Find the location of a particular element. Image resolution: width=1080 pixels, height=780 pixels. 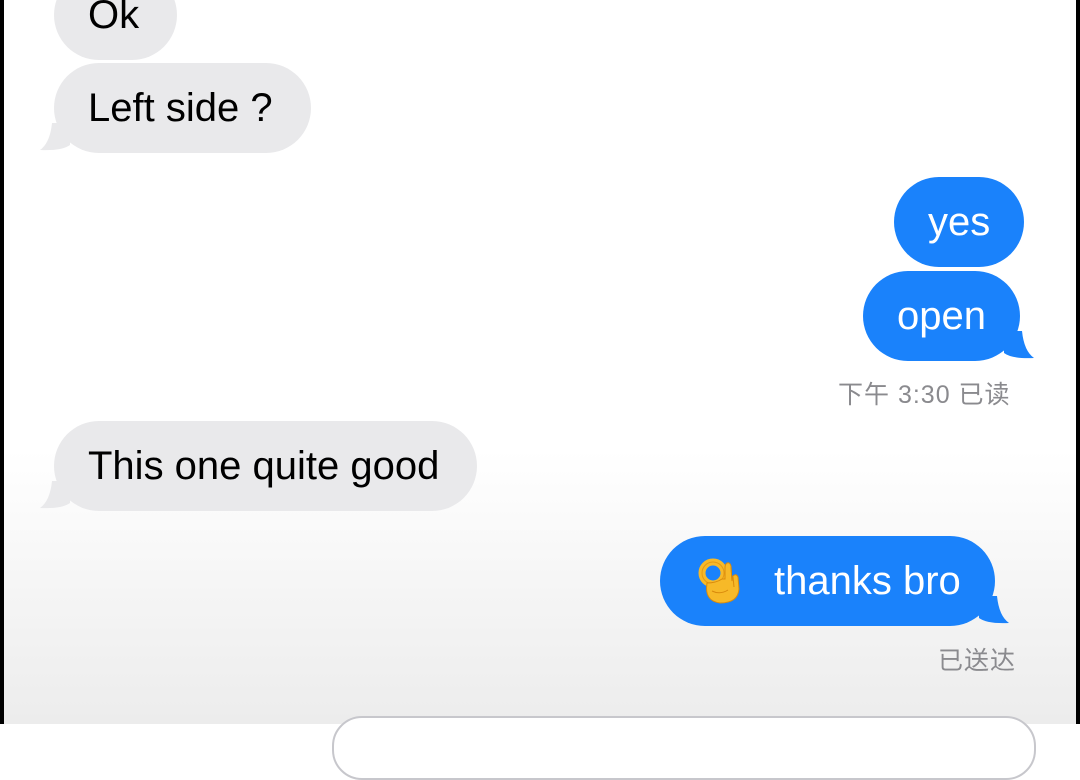

outgoing-message-bubble: thanks bro is located at coordinates (834, 581).